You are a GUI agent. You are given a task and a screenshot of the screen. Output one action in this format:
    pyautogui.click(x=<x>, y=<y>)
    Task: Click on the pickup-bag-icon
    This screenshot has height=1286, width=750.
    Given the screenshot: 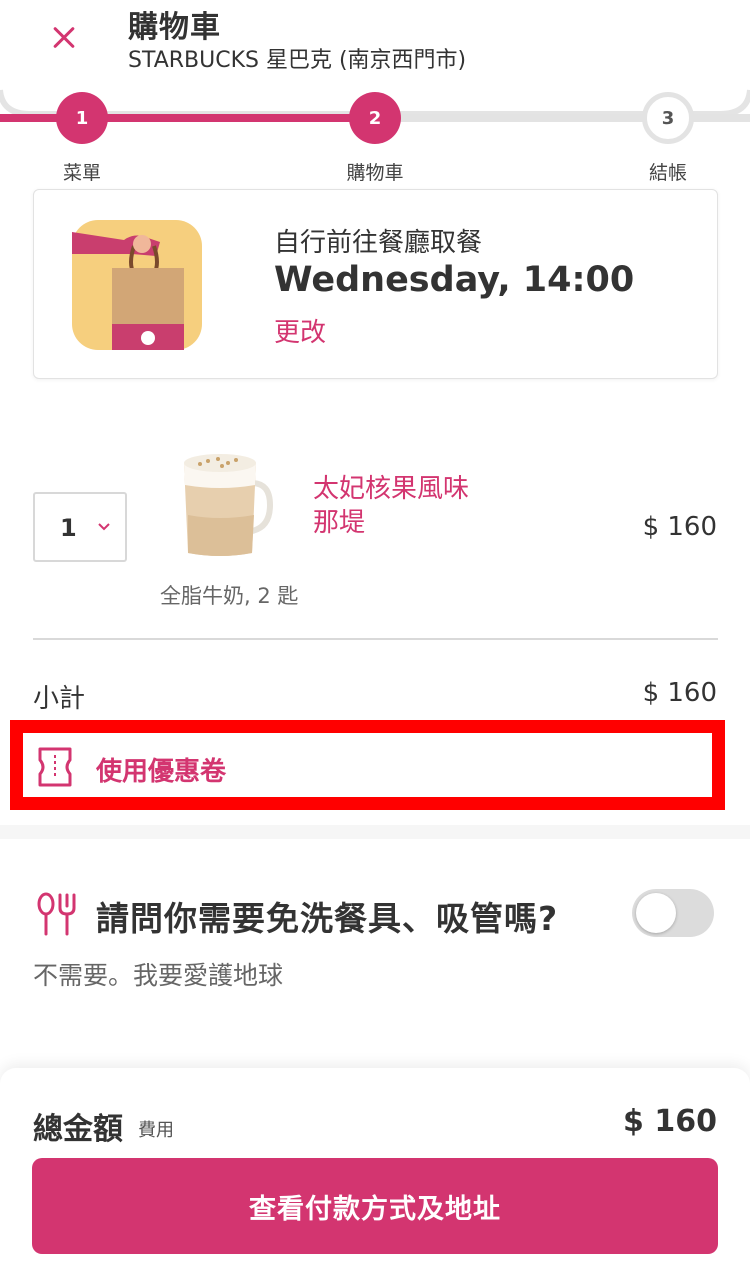 What is the action you would take?
    pyautogui.click(x=137, y=285)
    